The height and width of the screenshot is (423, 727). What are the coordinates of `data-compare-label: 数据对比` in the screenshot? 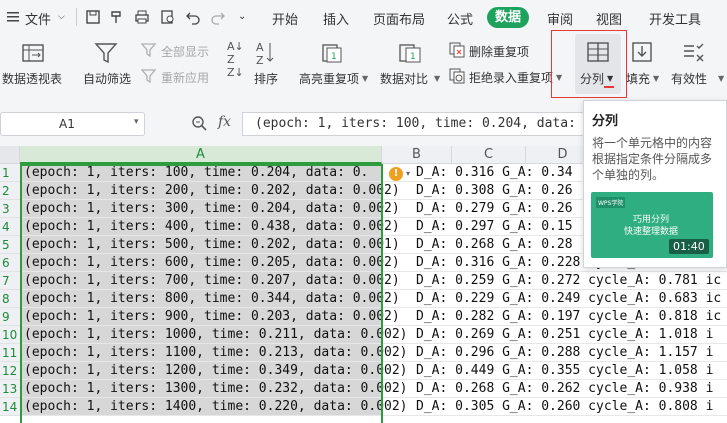 It's located at (404, 79).